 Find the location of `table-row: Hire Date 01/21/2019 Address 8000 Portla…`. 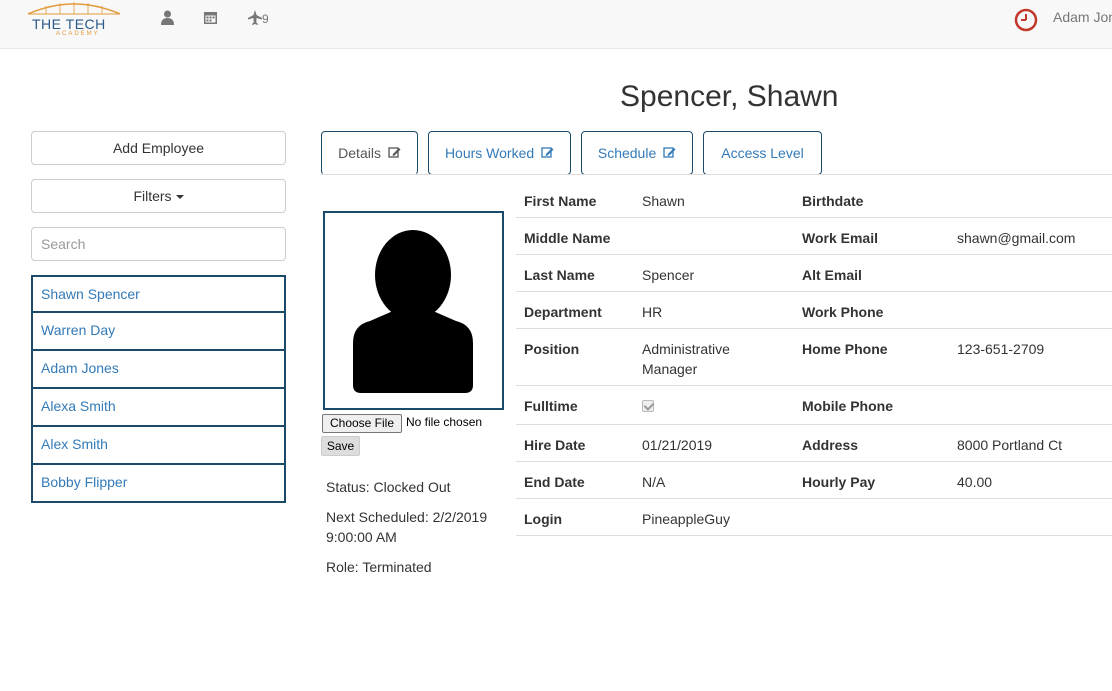

table-row: Hire Date 01/21/2019 Address 8000 Portla… is located at coordinates (814, 443).